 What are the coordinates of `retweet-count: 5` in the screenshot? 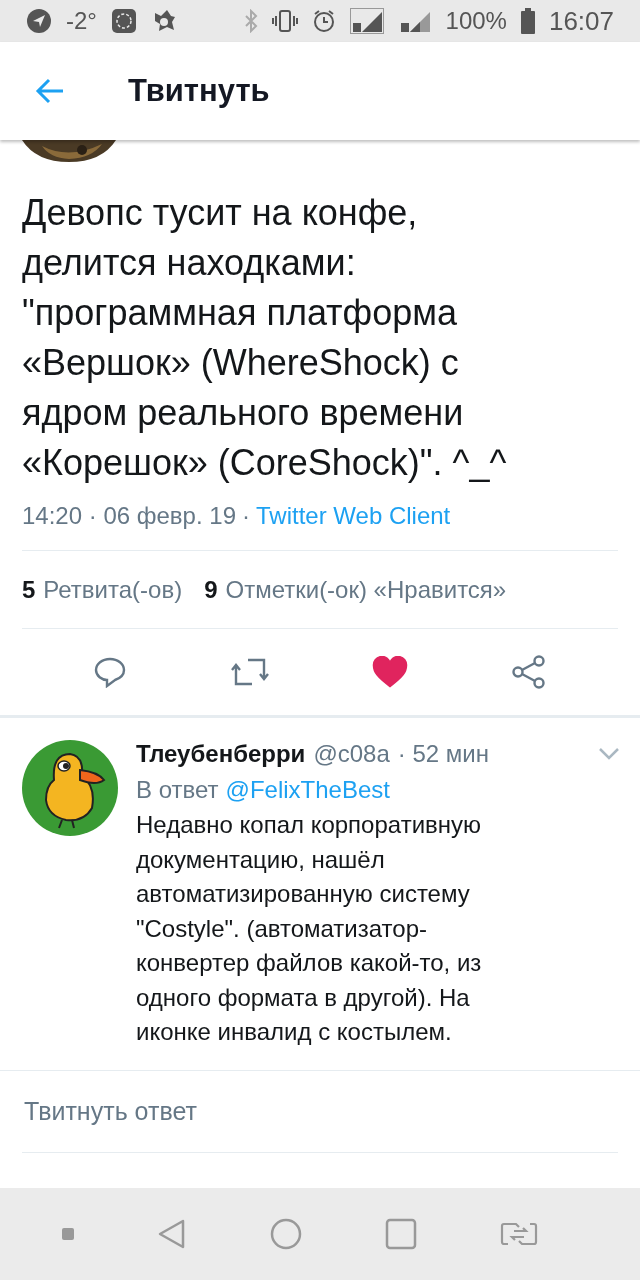 It's located at (29, 589).